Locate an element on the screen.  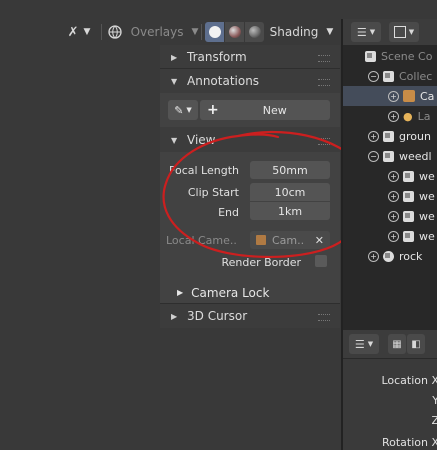
annotate-tool-button: ✎ ▼ is located at coordinates (183, 110).